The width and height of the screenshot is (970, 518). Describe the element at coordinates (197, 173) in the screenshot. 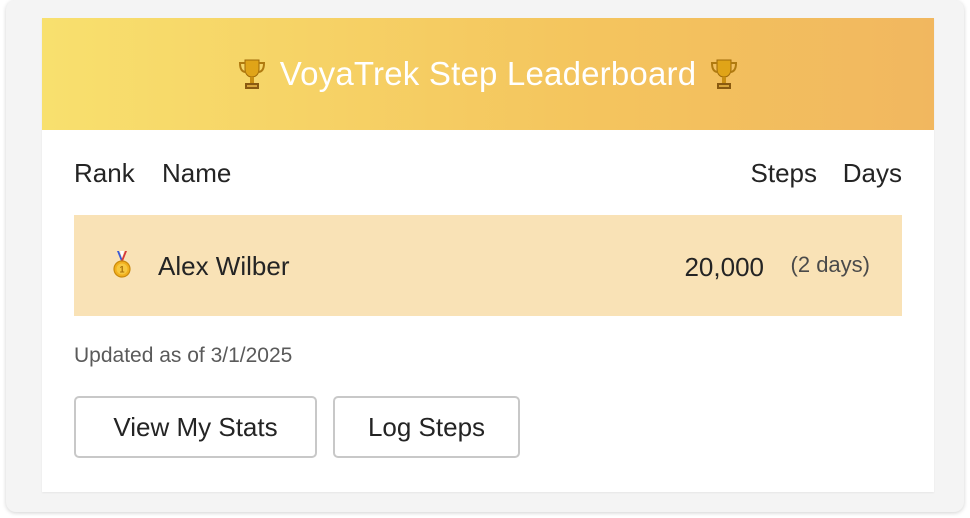

I see `header-name: Name` at that location.